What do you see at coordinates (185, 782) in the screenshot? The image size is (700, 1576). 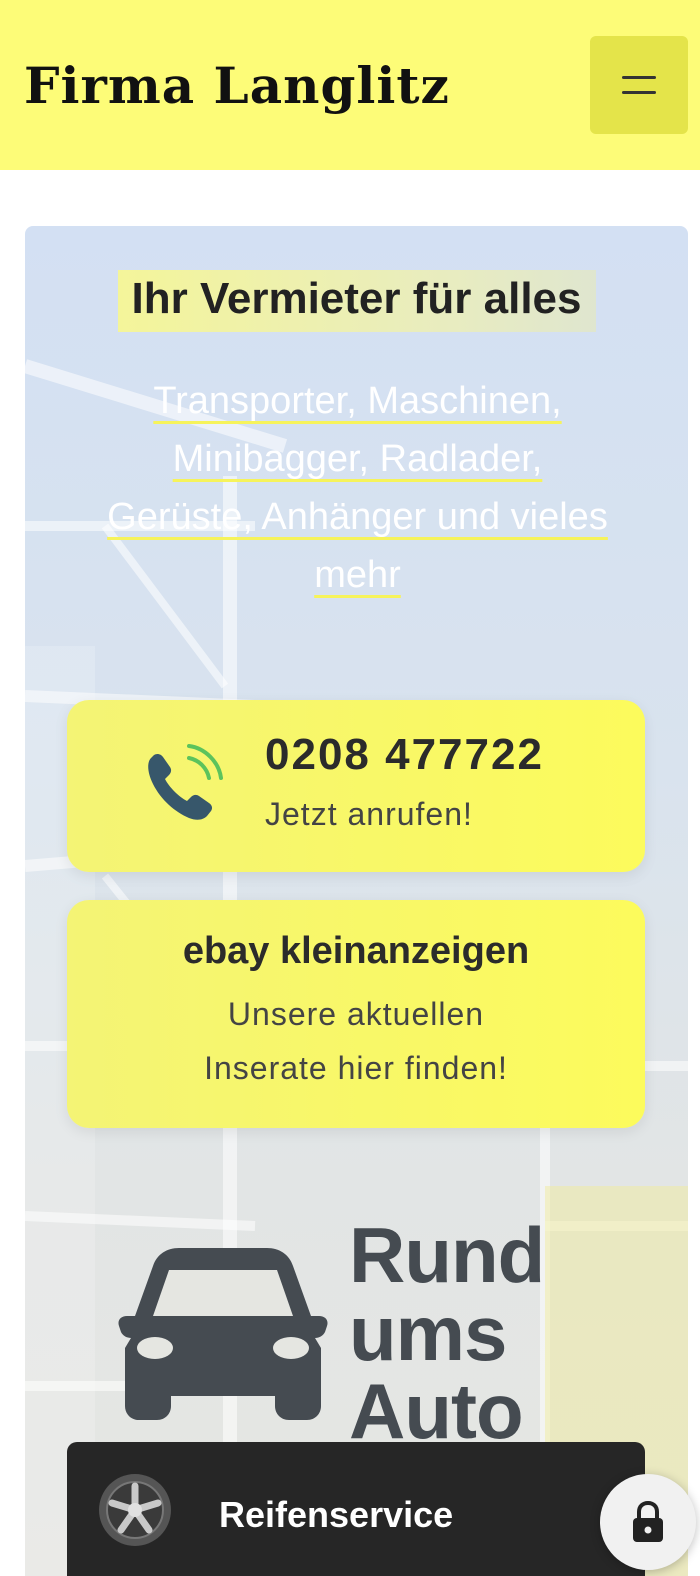 I see `phone-icon` at bounding box center [185, 782].